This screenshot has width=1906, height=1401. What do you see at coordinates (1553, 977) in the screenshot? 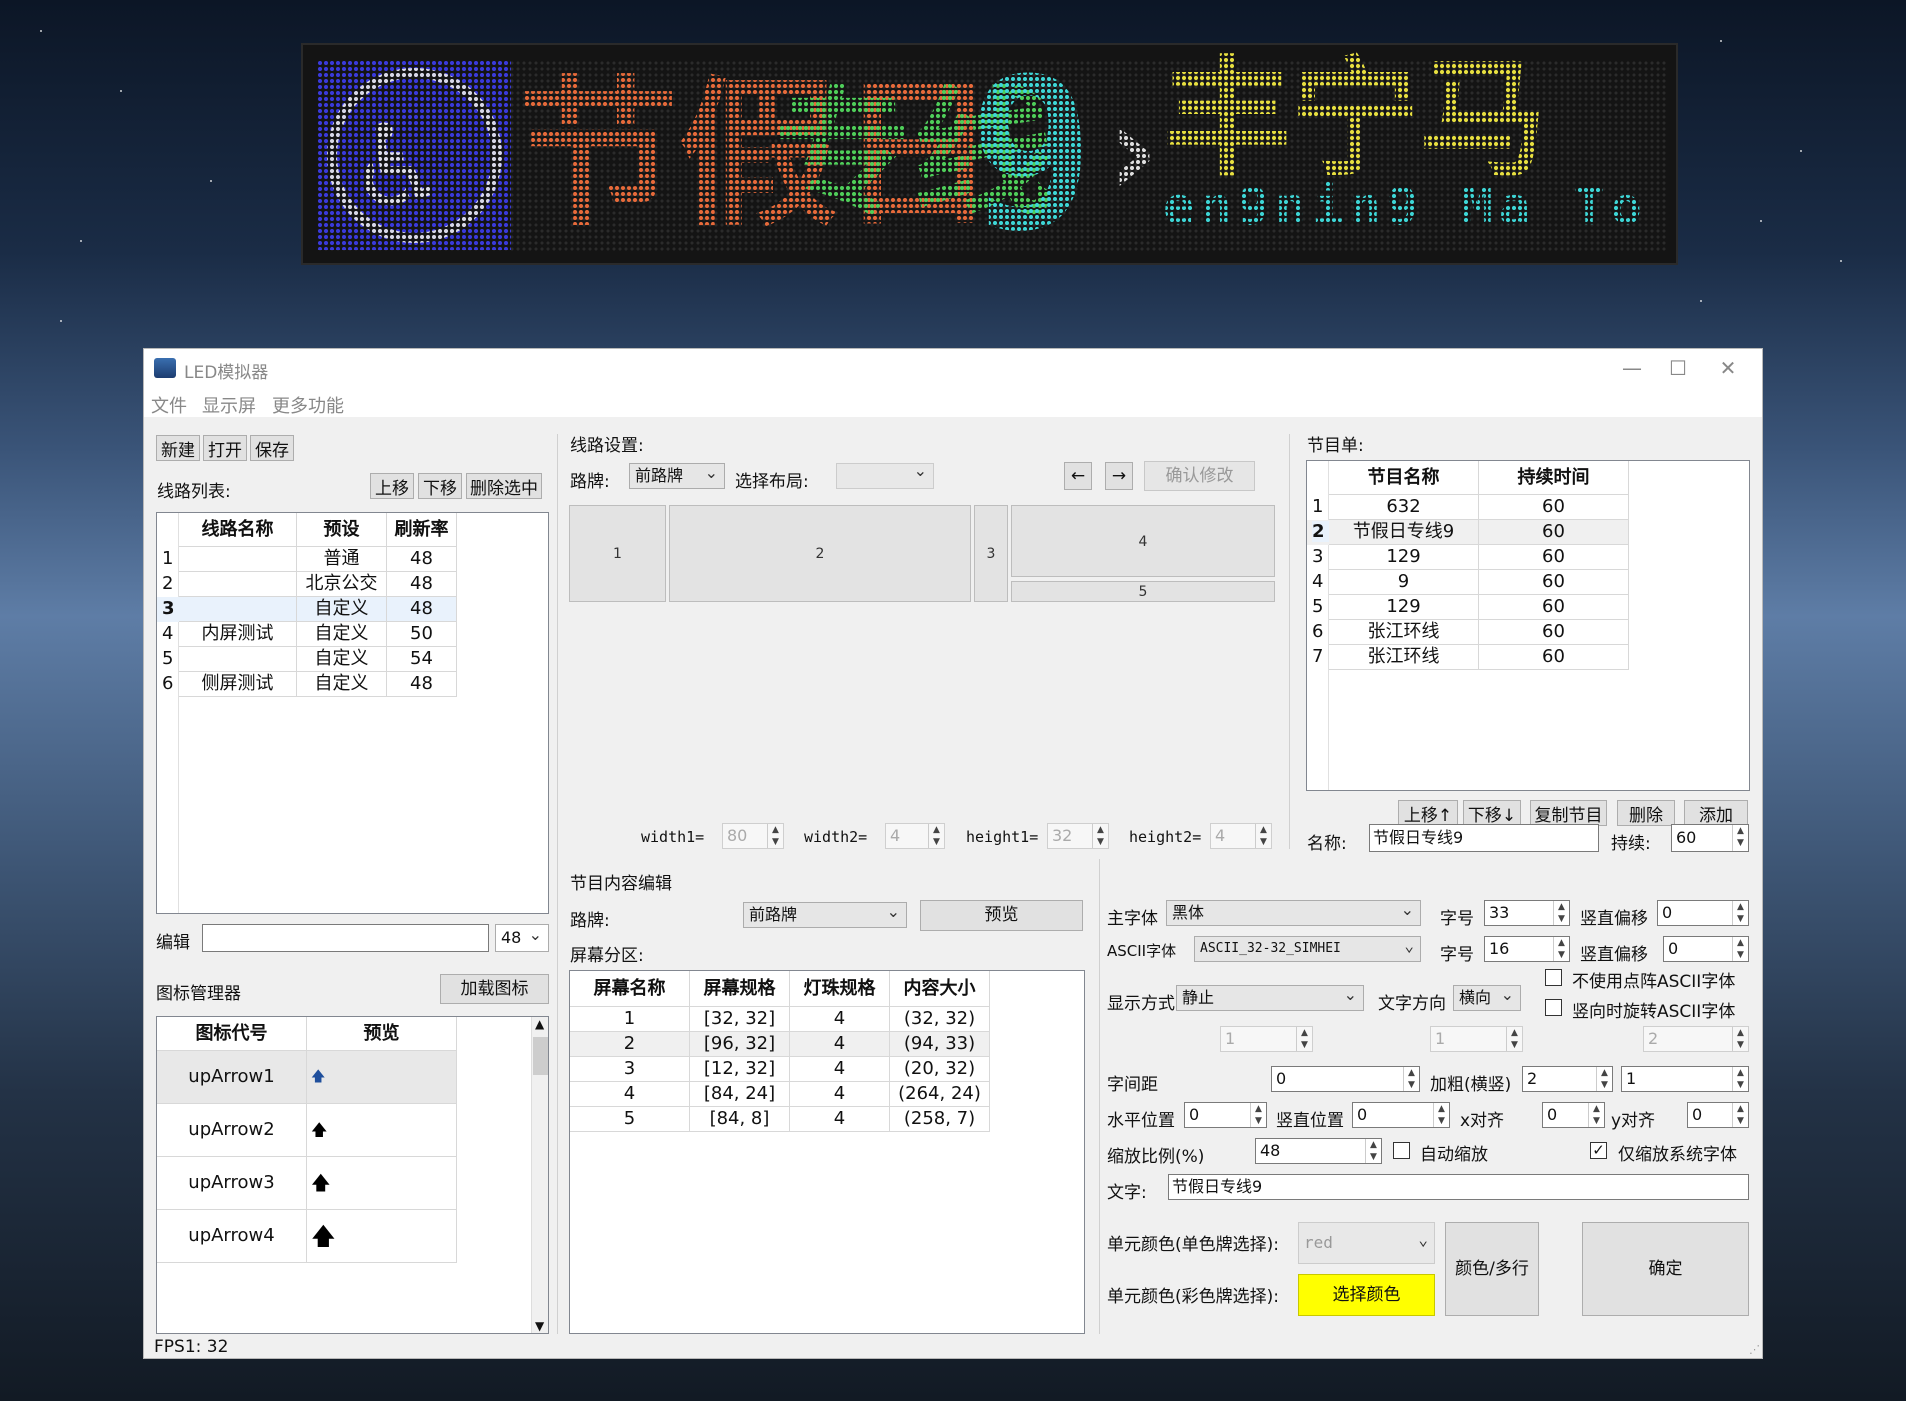
I see `no-dot-ascii-checkbox` at bounding box center [1553, 977].